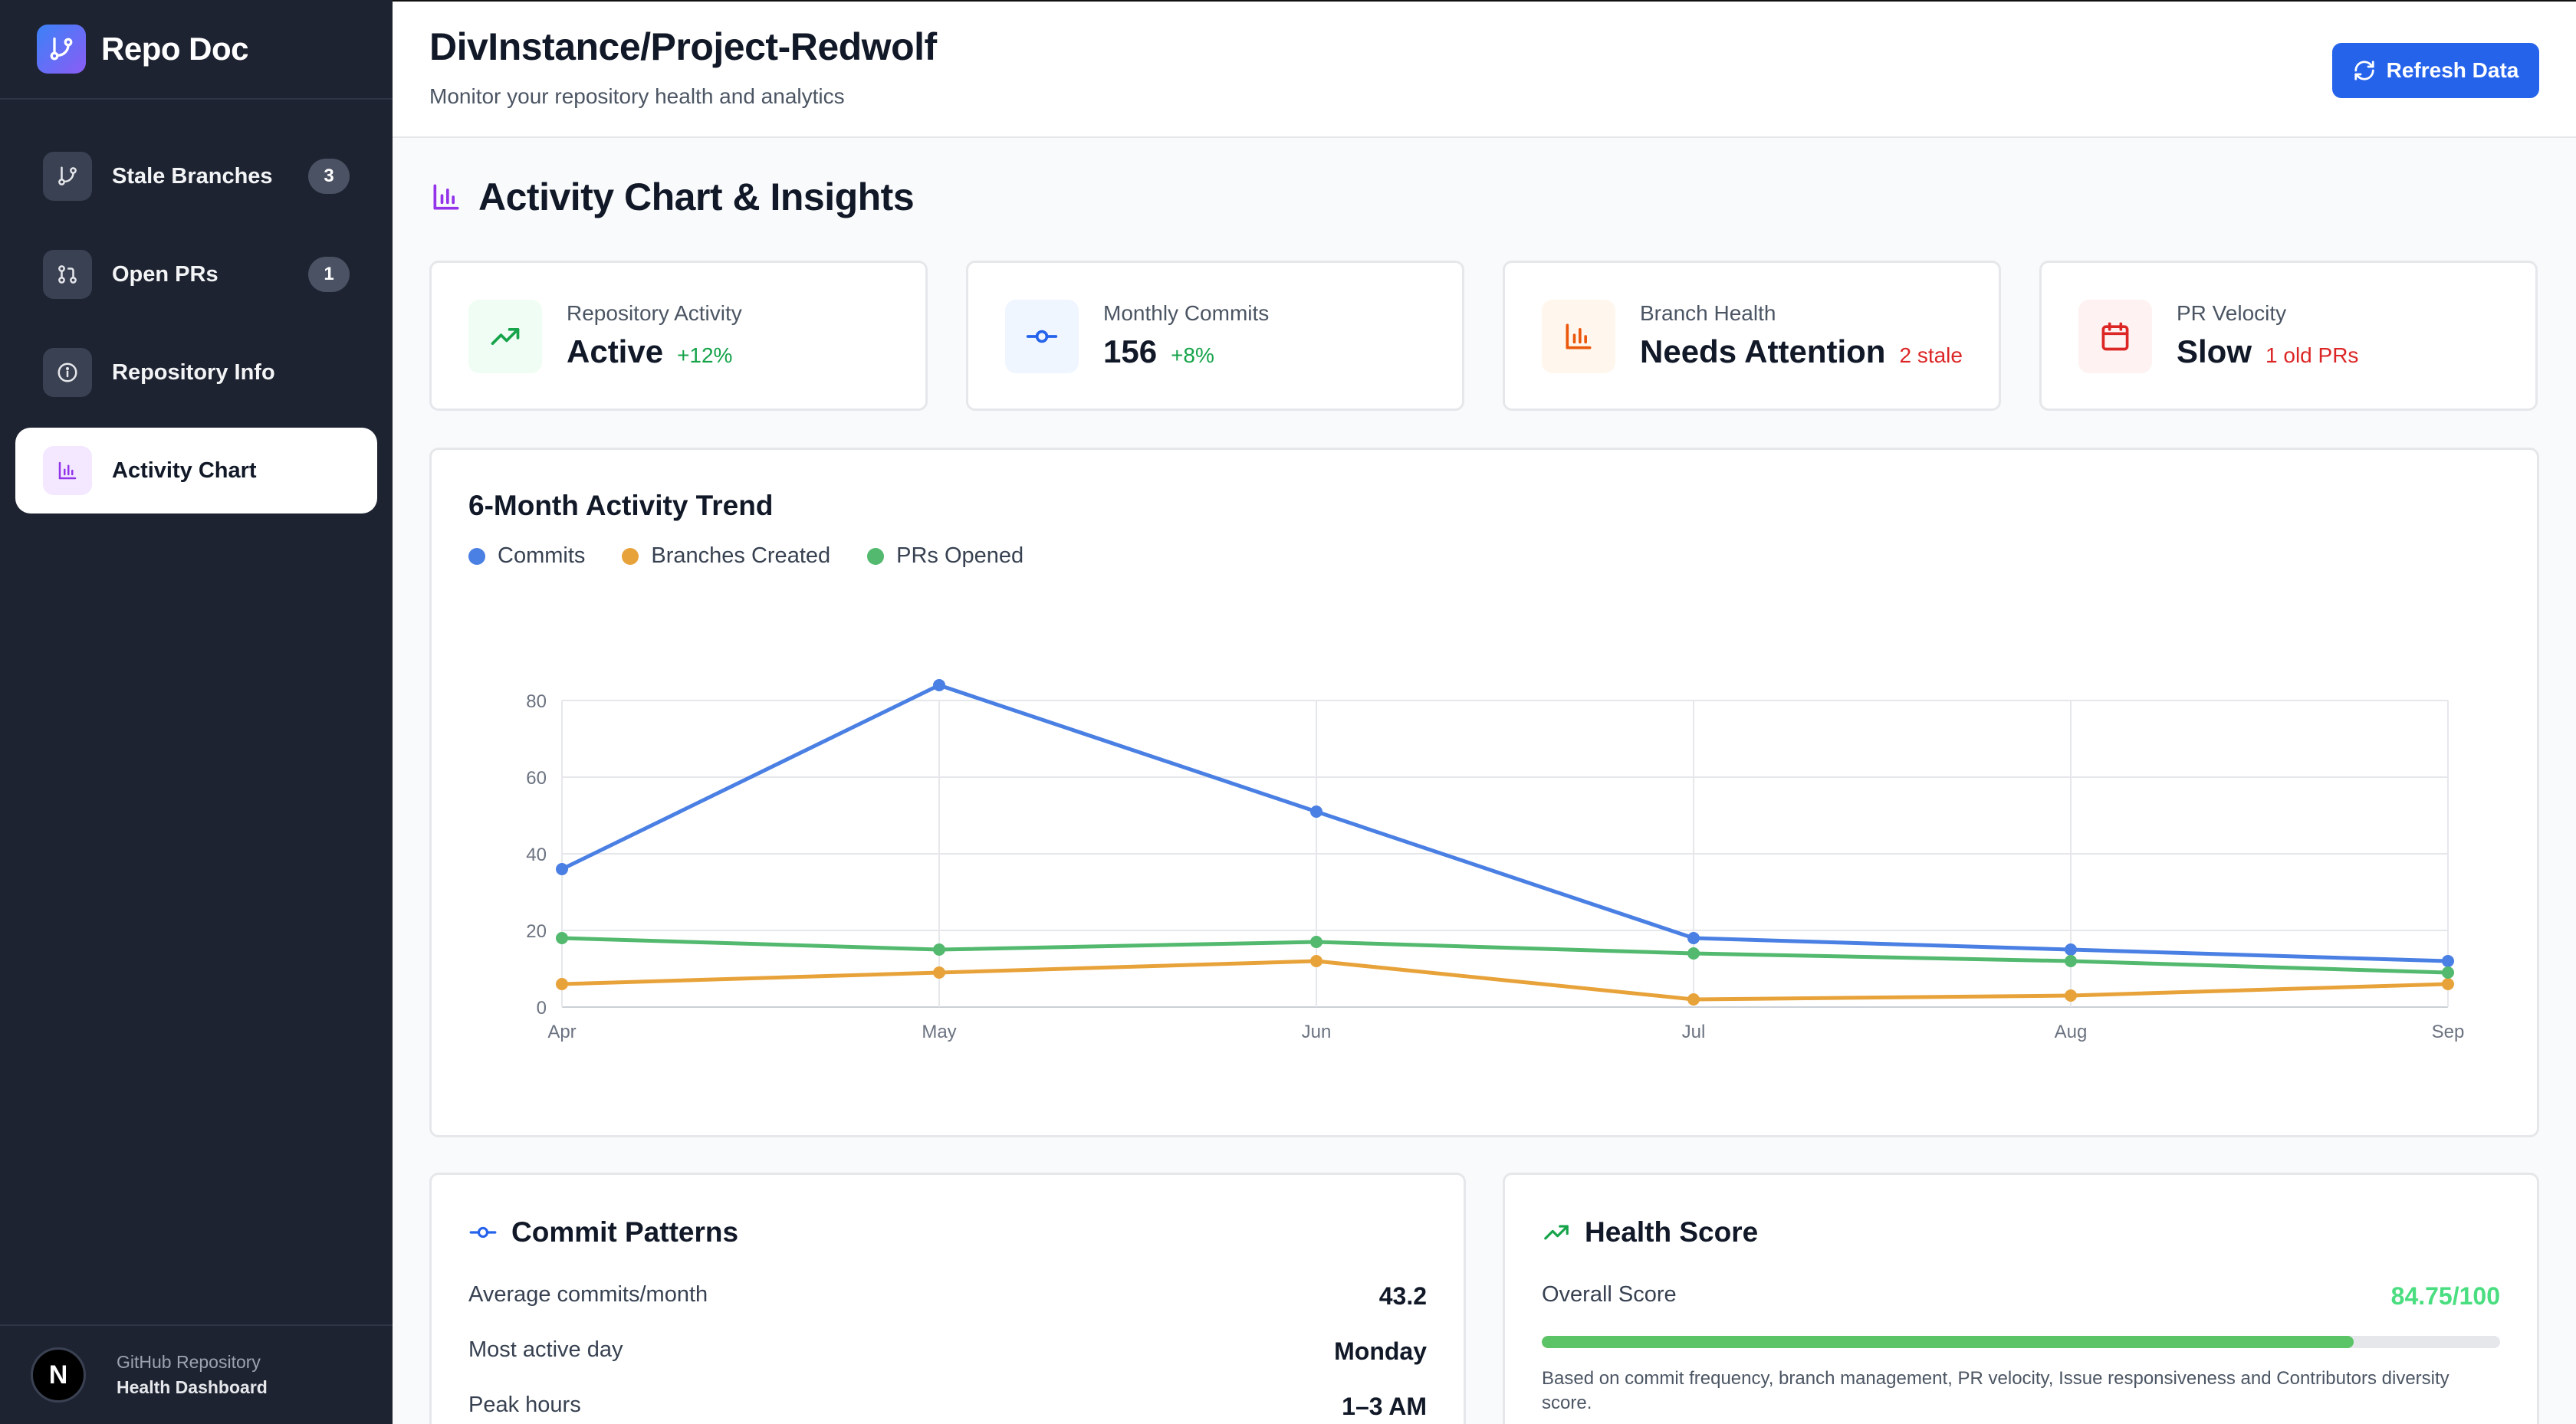 The height and width of the screenshot is (1424, 2576). What do you see at coordinates (1384, 1406) in the screenshot?
I see `pattern-value: 1–3 AM` at bounding box center [1384, 1406].